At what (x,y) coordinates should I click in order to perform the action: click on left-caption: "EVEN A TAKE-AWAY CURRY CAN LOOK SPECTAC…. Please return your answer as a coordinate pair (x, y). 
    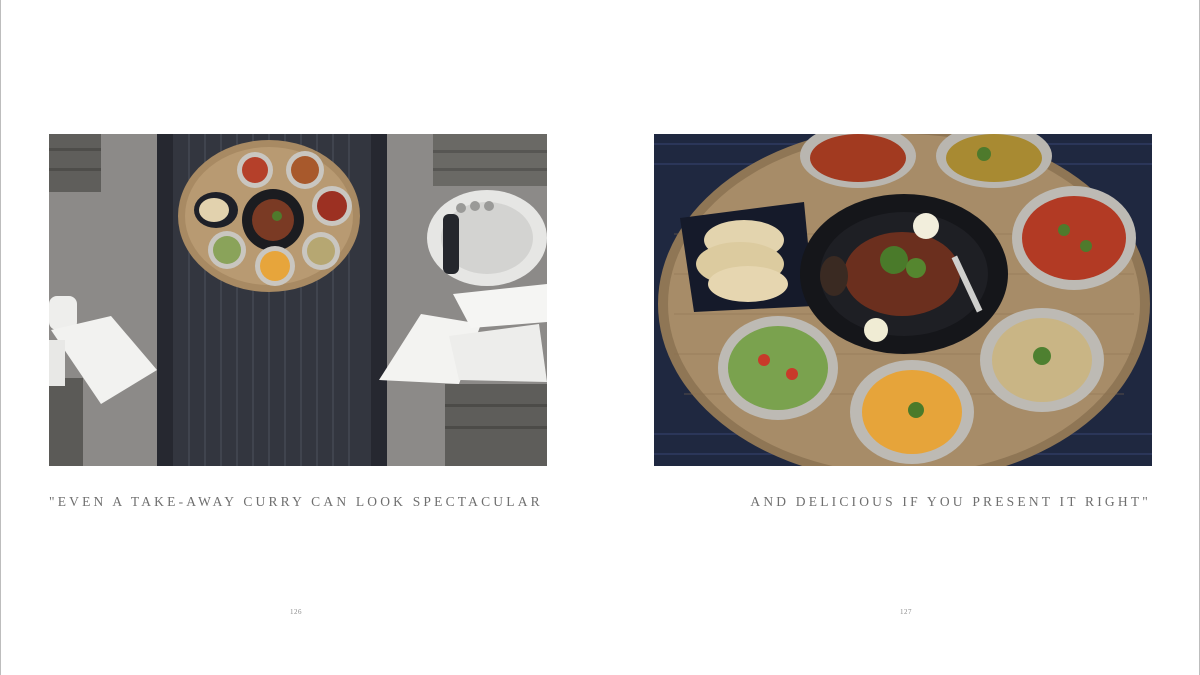
    Looking at the image, I should click on (296, 501).